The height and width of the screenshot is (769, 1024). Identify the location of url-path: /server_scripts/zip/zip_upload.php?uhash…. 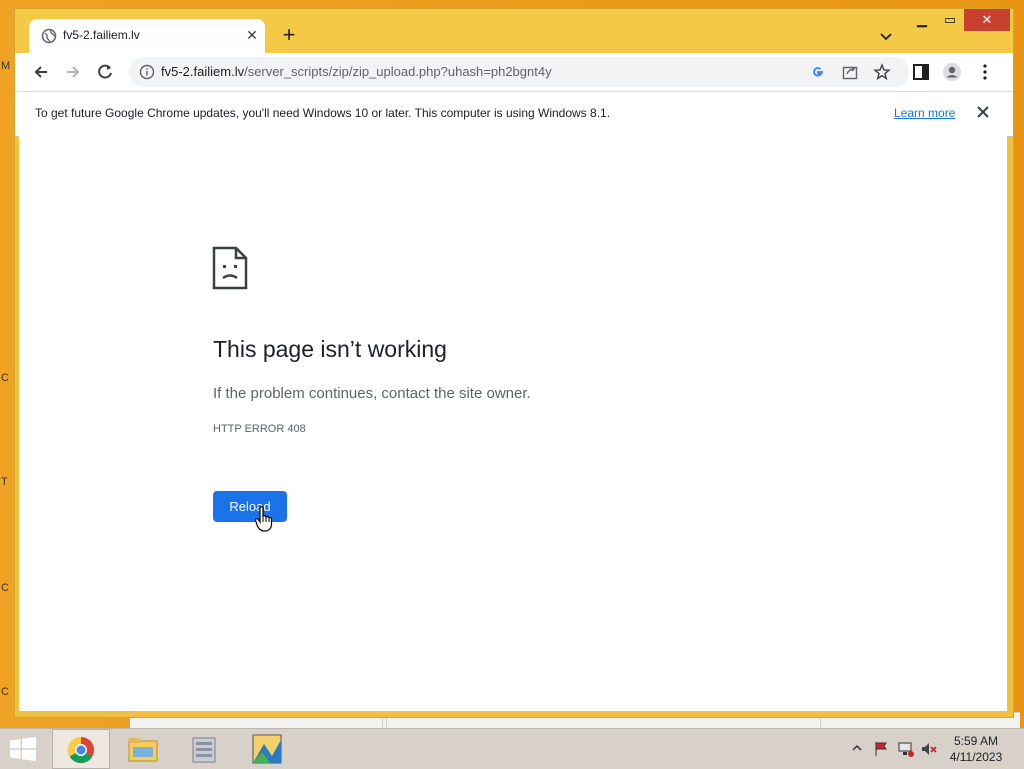
(398, 71).